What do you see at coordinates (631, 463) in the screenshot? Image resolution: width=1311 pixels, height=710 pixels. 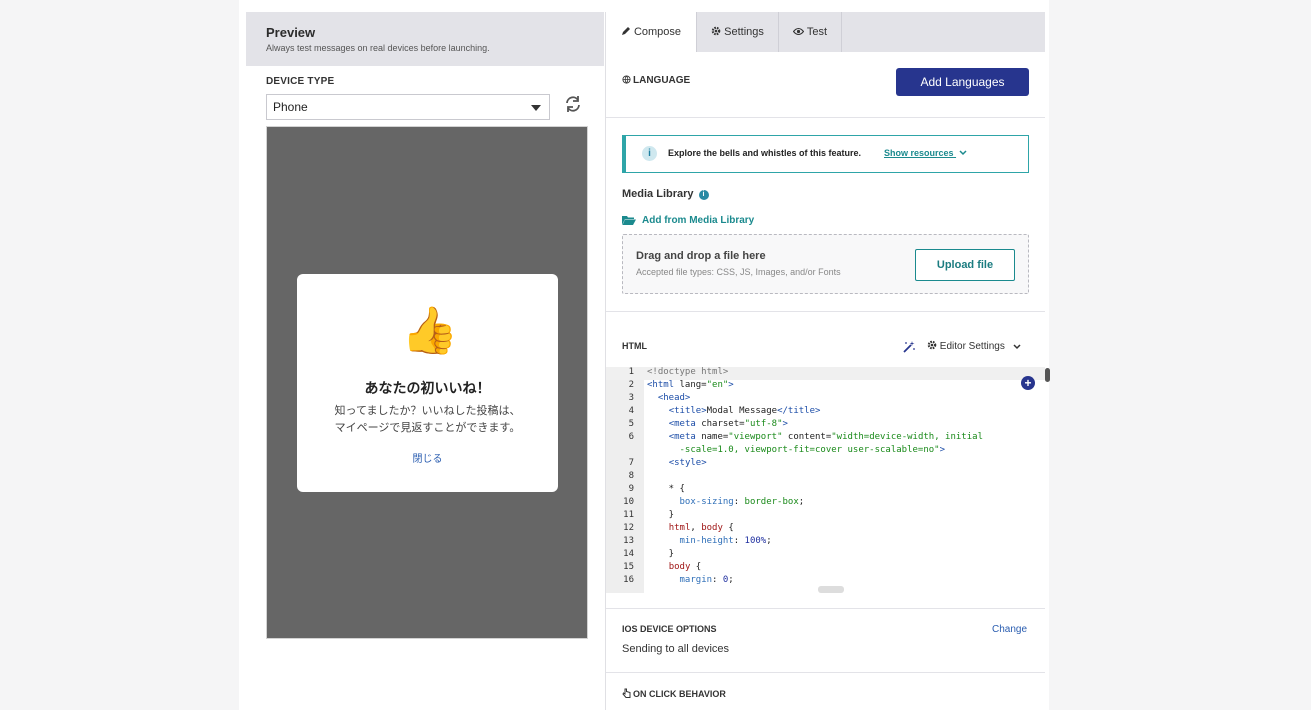 I see `line-number: 7` at bounding box center [631, 463].